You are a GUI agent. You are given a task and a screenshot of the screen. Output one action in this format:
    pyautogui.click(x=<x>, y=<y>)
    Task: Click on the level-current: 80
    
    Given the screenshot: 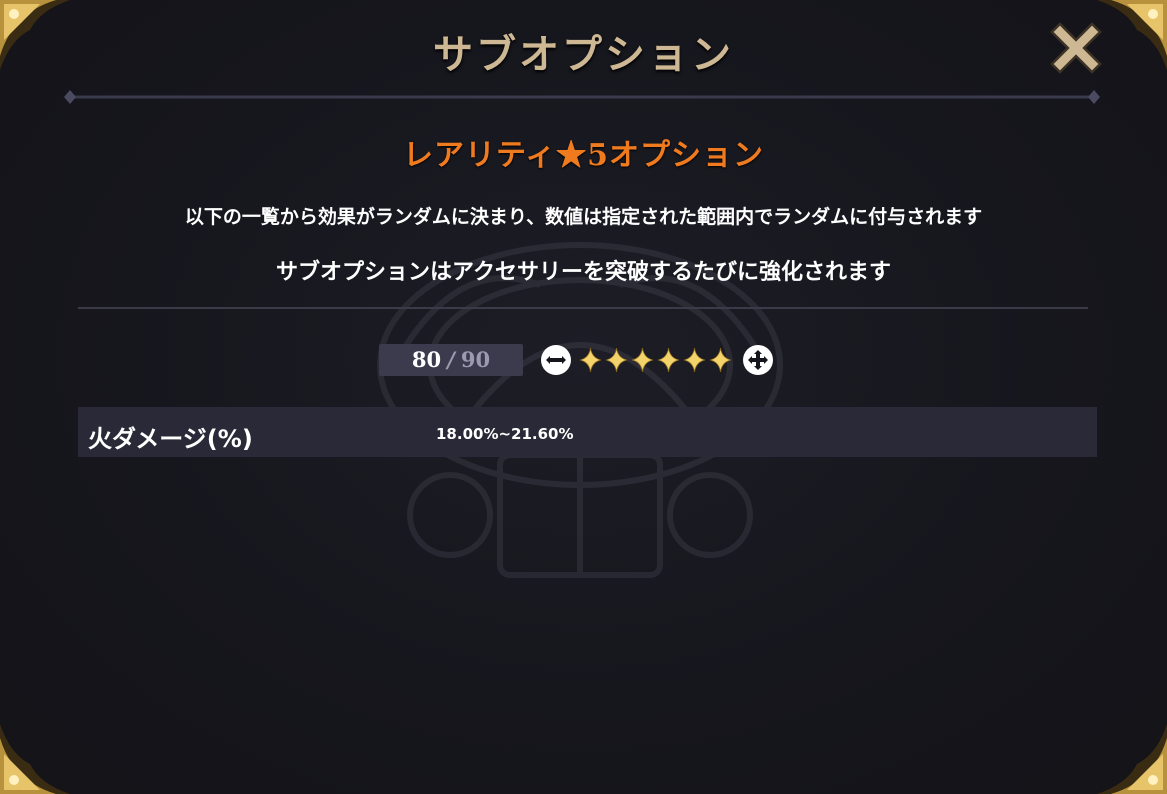 What is the action you would take?
    pyautogui.click(x=426, y=359)
    